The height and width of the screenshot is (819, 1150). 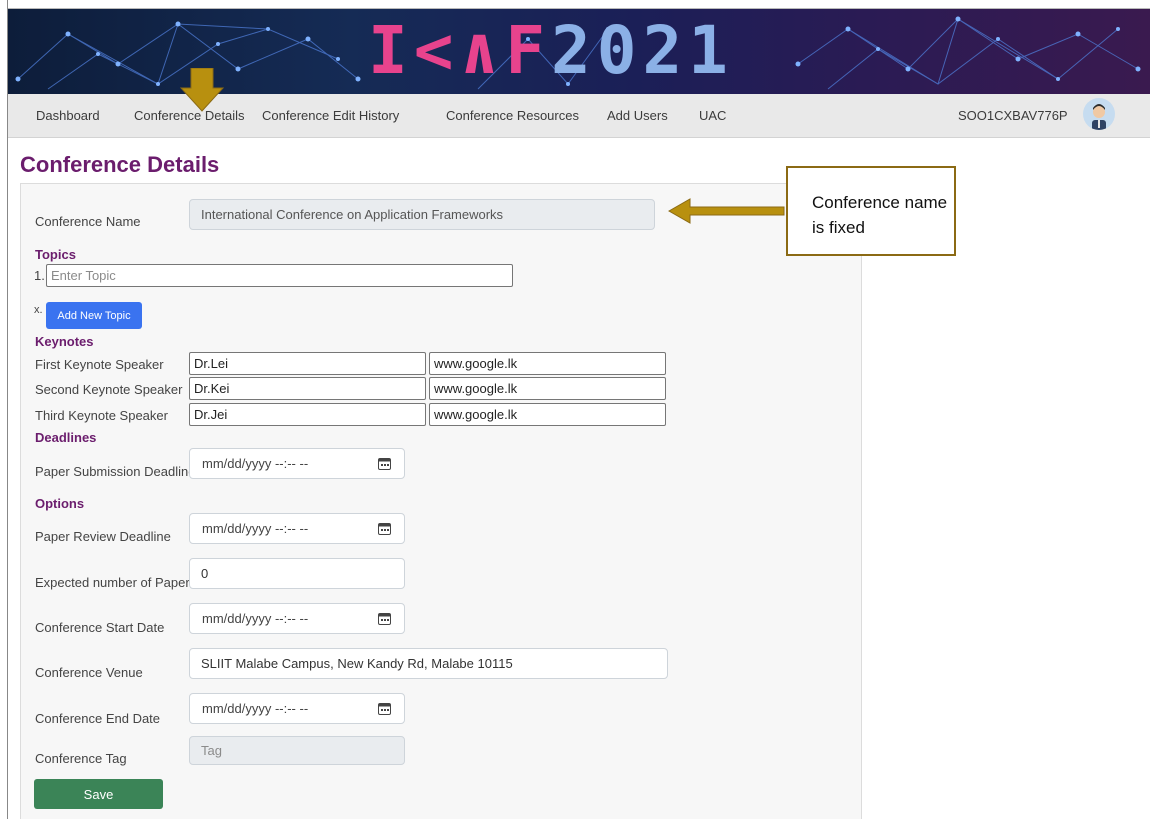 I want to click on user-id-label: SOO1CXBAV776P, so click(x=1013, y=115).